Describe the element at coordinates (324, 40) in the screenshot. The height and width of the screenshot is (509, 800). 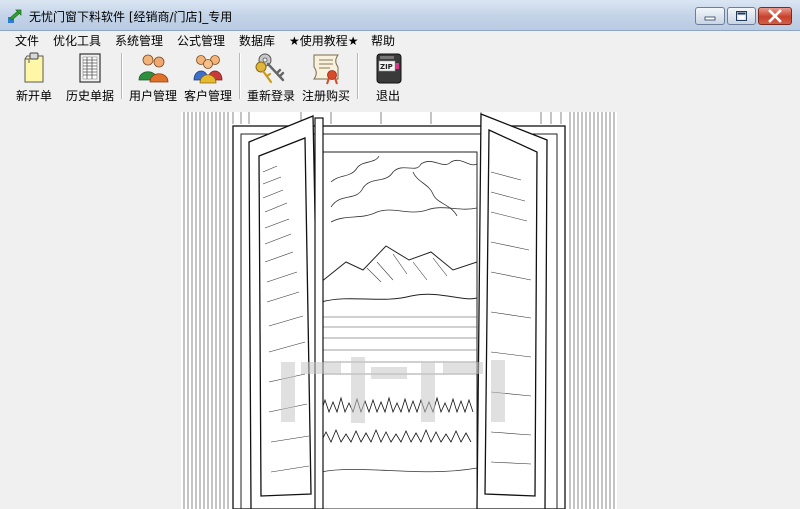
I see `menu-tutorial: ★使用教程★` at that location.